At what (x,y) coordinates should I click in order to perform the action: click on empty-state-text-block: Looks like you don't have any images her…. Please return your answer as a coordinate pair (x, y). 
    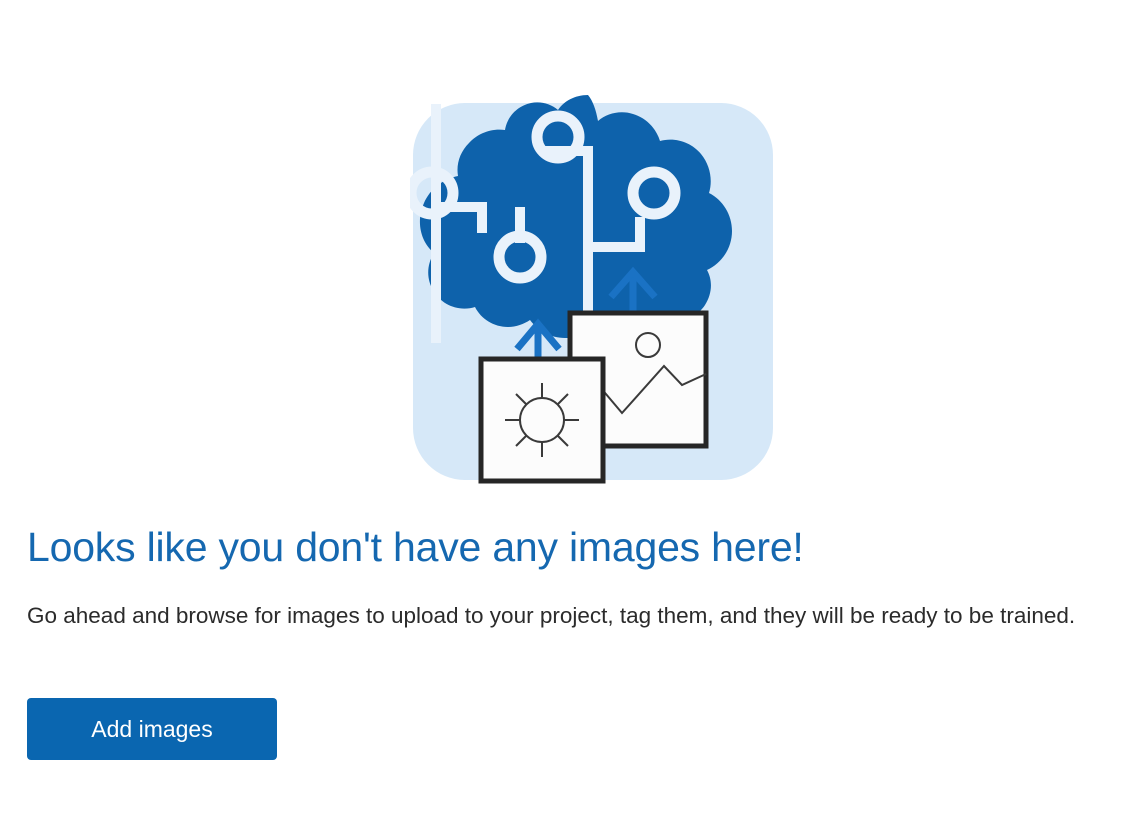
    Looking at the image, I should click on (572, 578).